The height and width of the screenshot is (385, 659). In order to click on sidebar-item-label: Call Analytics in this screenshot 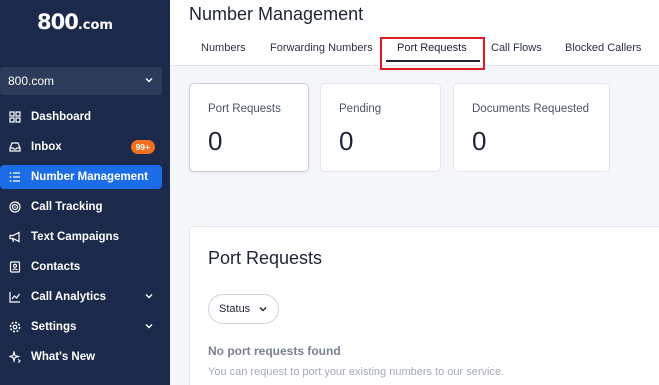, I will do `click(68, 297)`.